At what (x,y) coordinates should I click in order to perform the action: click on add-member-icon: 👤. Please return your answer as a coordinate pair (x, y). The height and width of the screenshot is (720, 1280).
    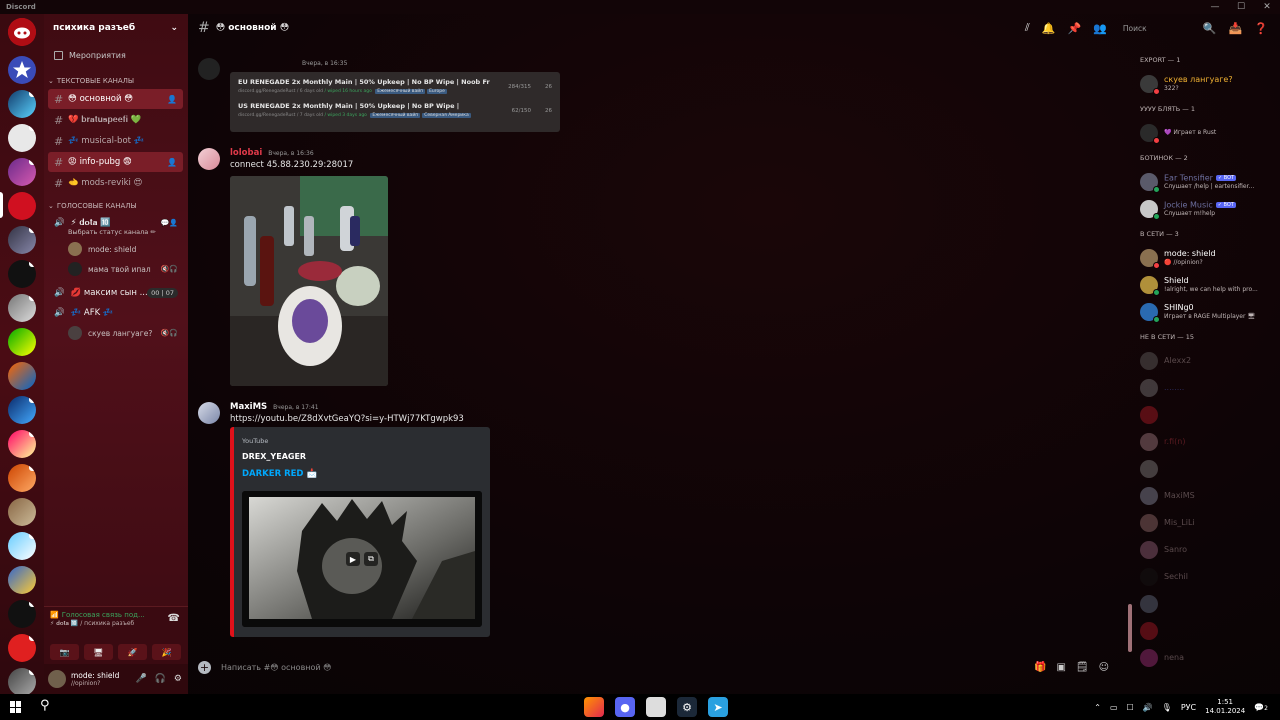
    Looking at the image, I should click on (172, 99).